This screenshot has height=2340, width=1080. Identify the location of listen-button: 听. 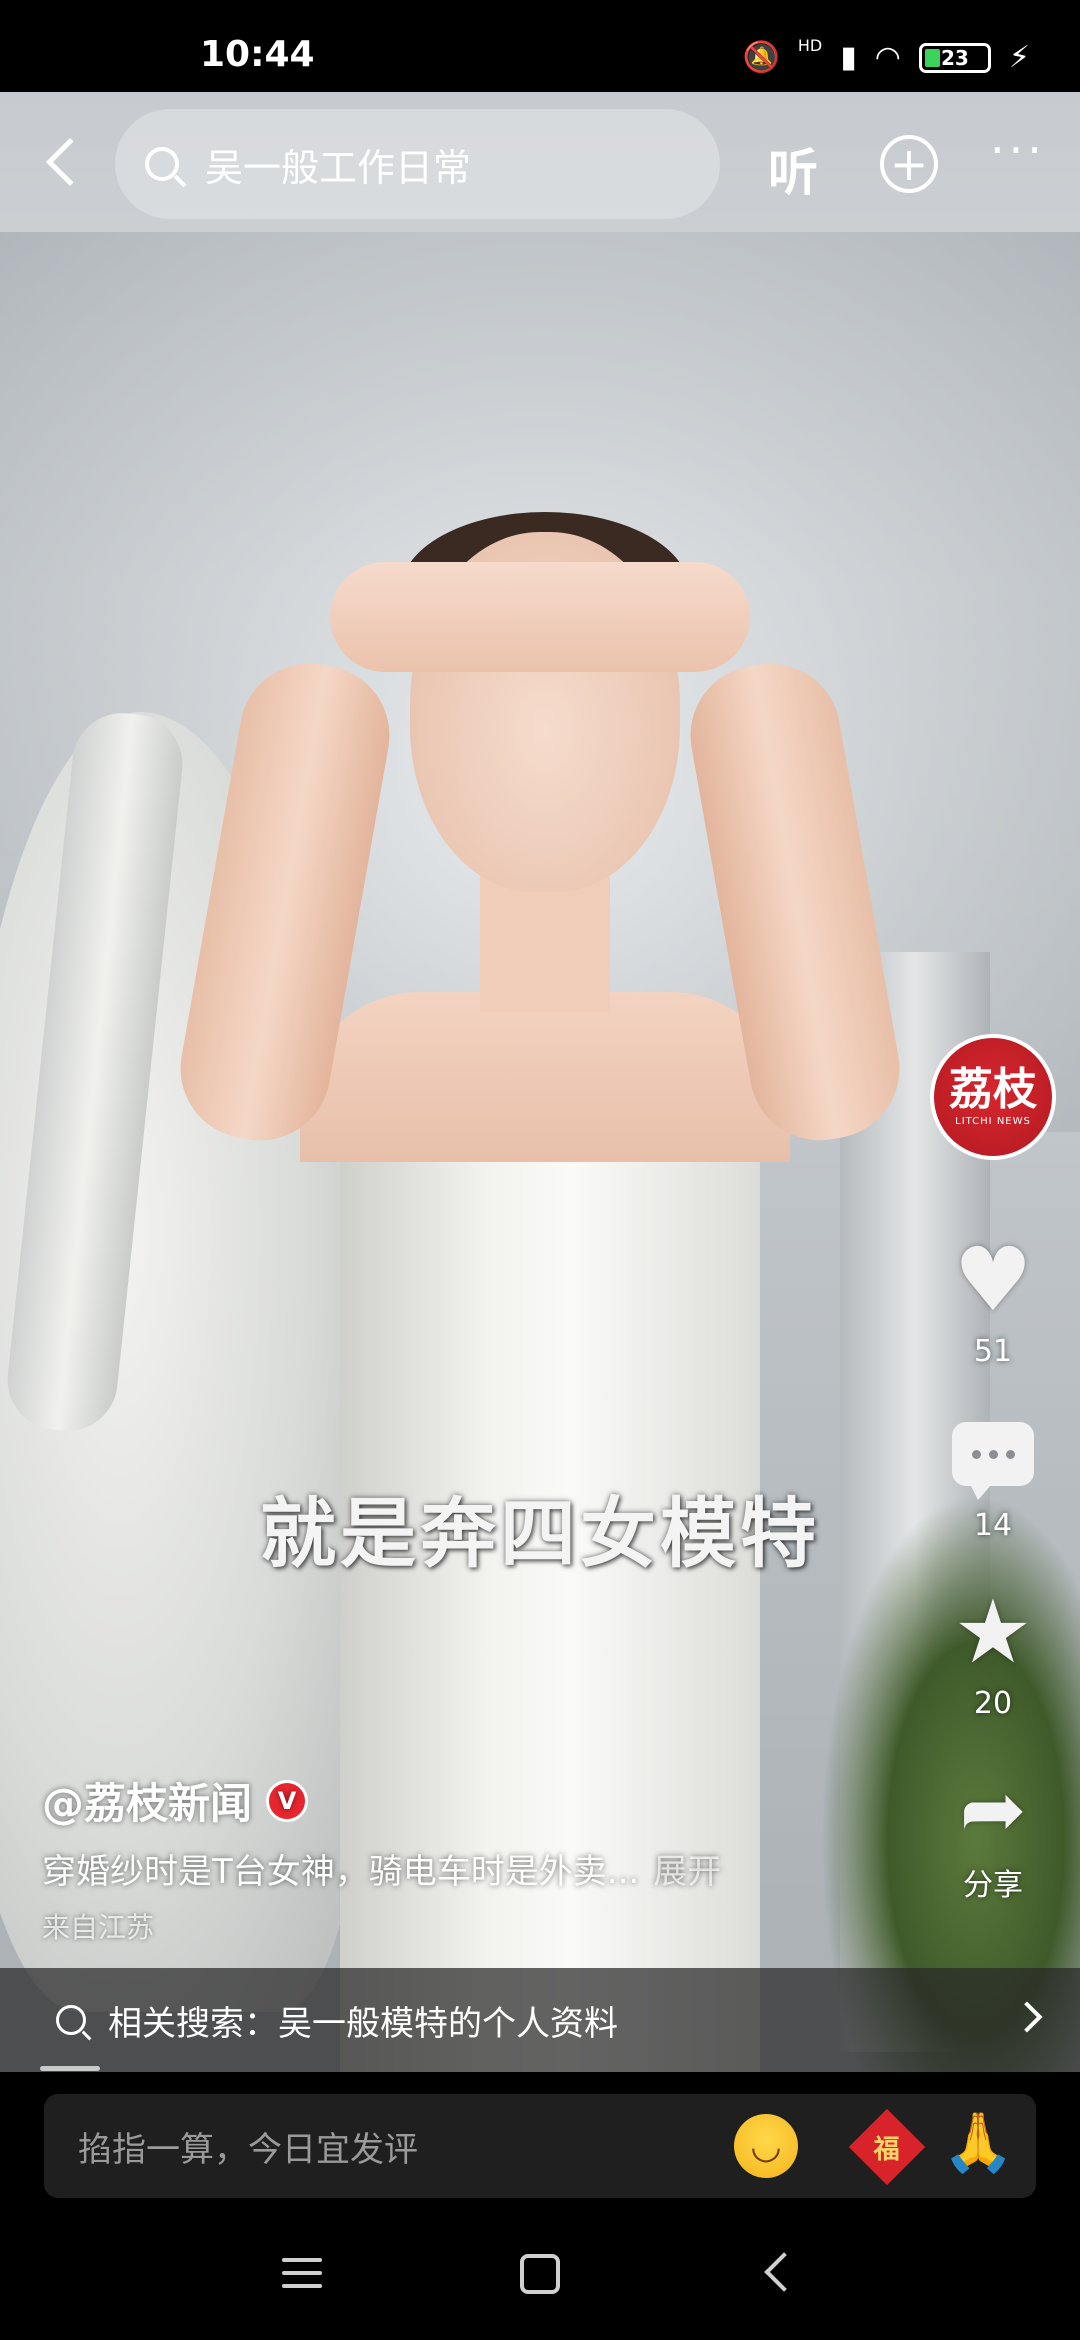
(793, 169).